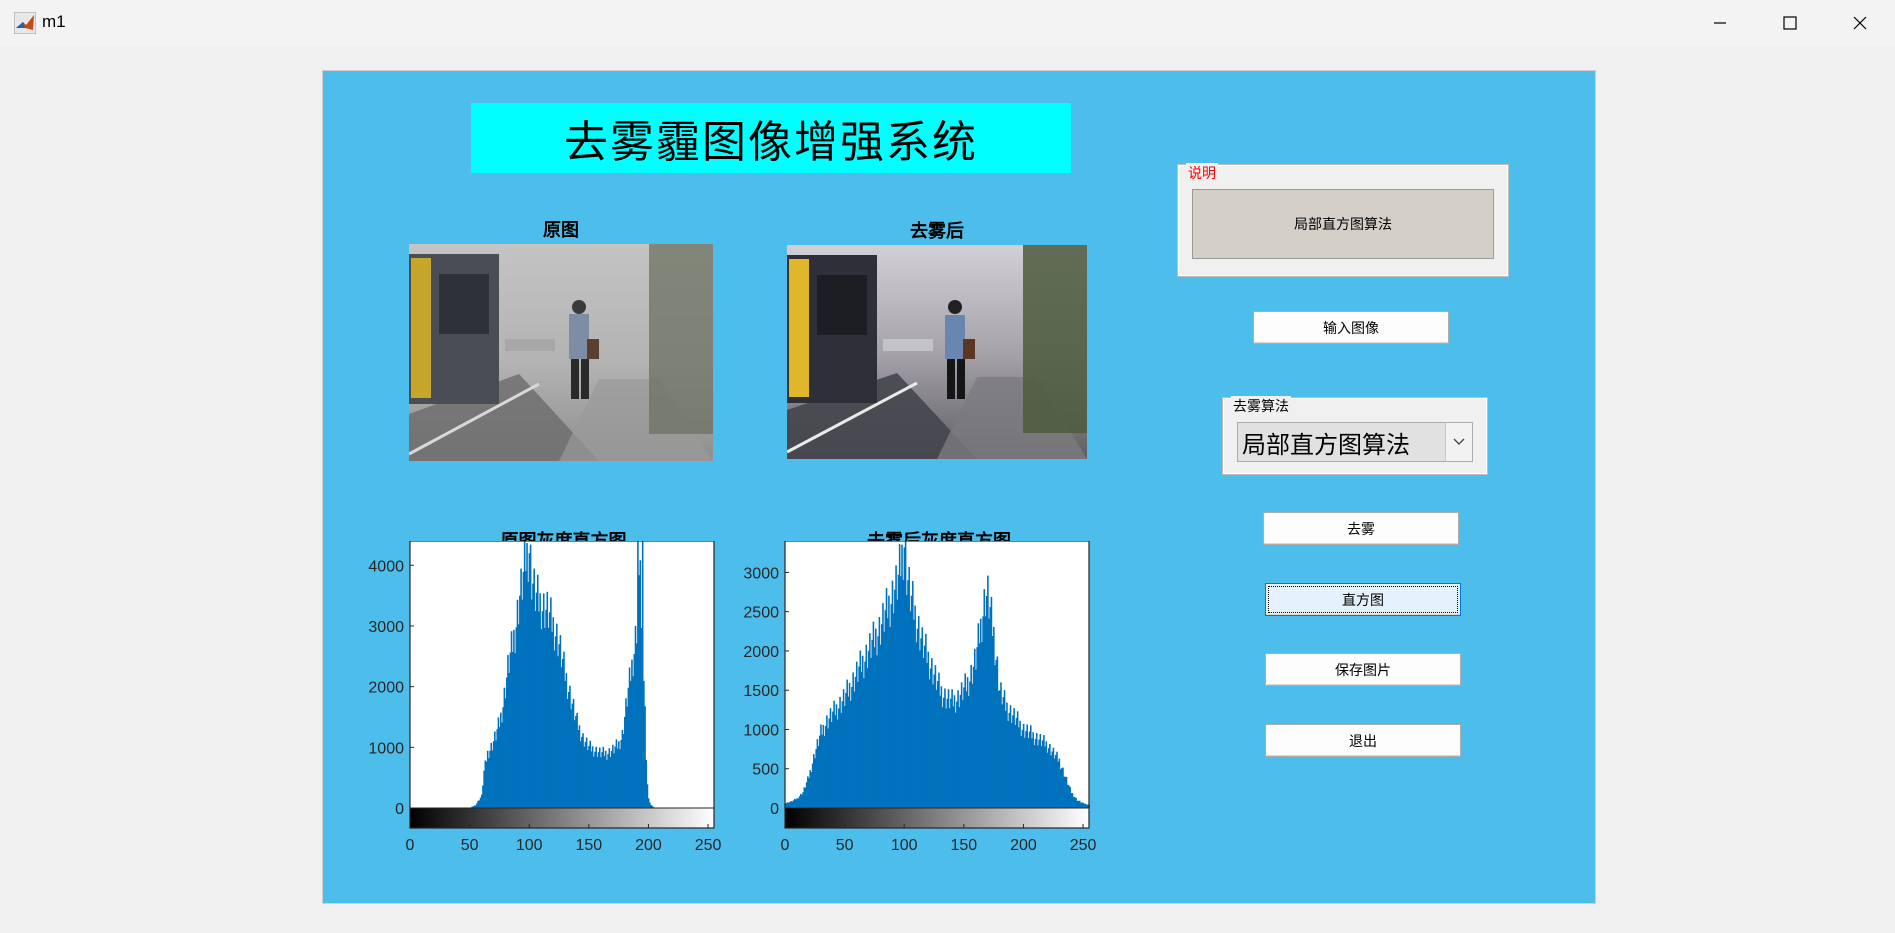  What do you see at coordinates (1261, 406) in the screenshot?
I see `algorithm-panel-legend: 去雾算法` at bounding box center [1261, 406].